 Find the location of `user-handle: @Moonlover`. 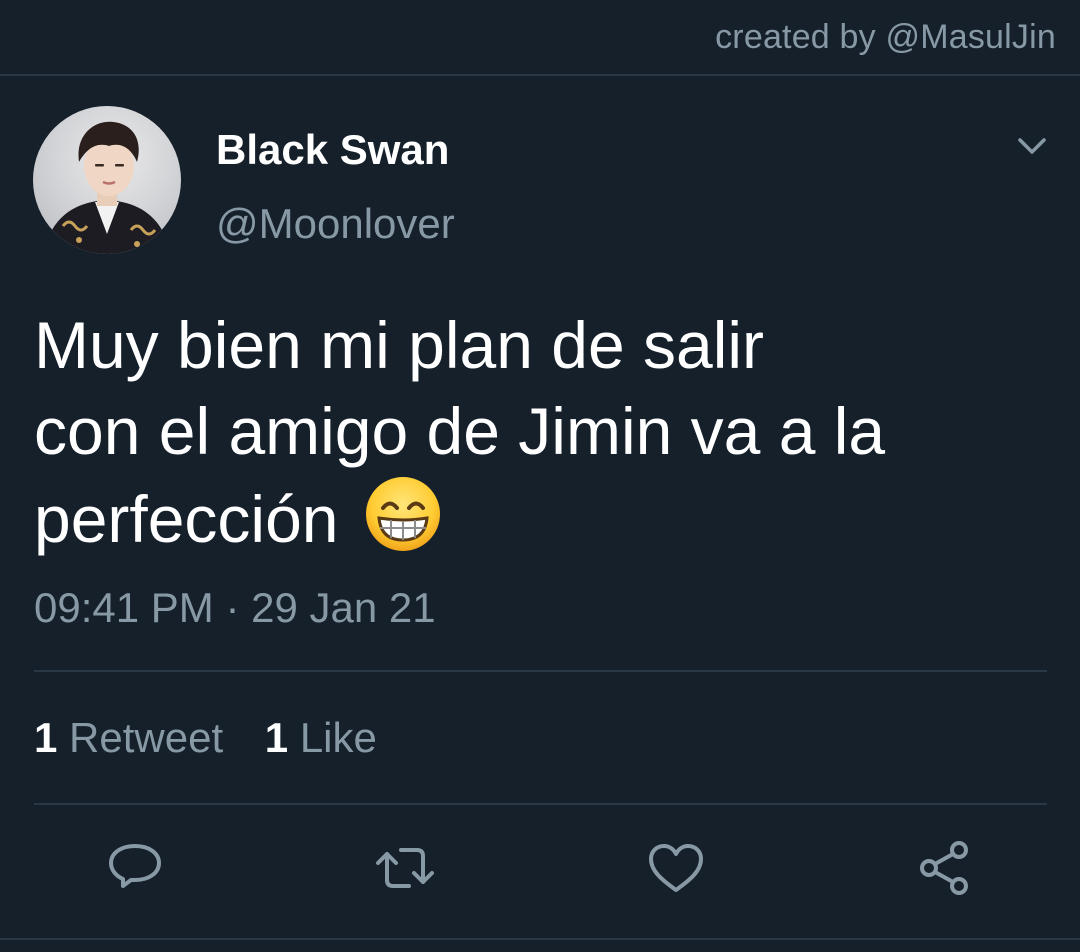

user-handle: @Moonlover is located at coordinates (335, 224).